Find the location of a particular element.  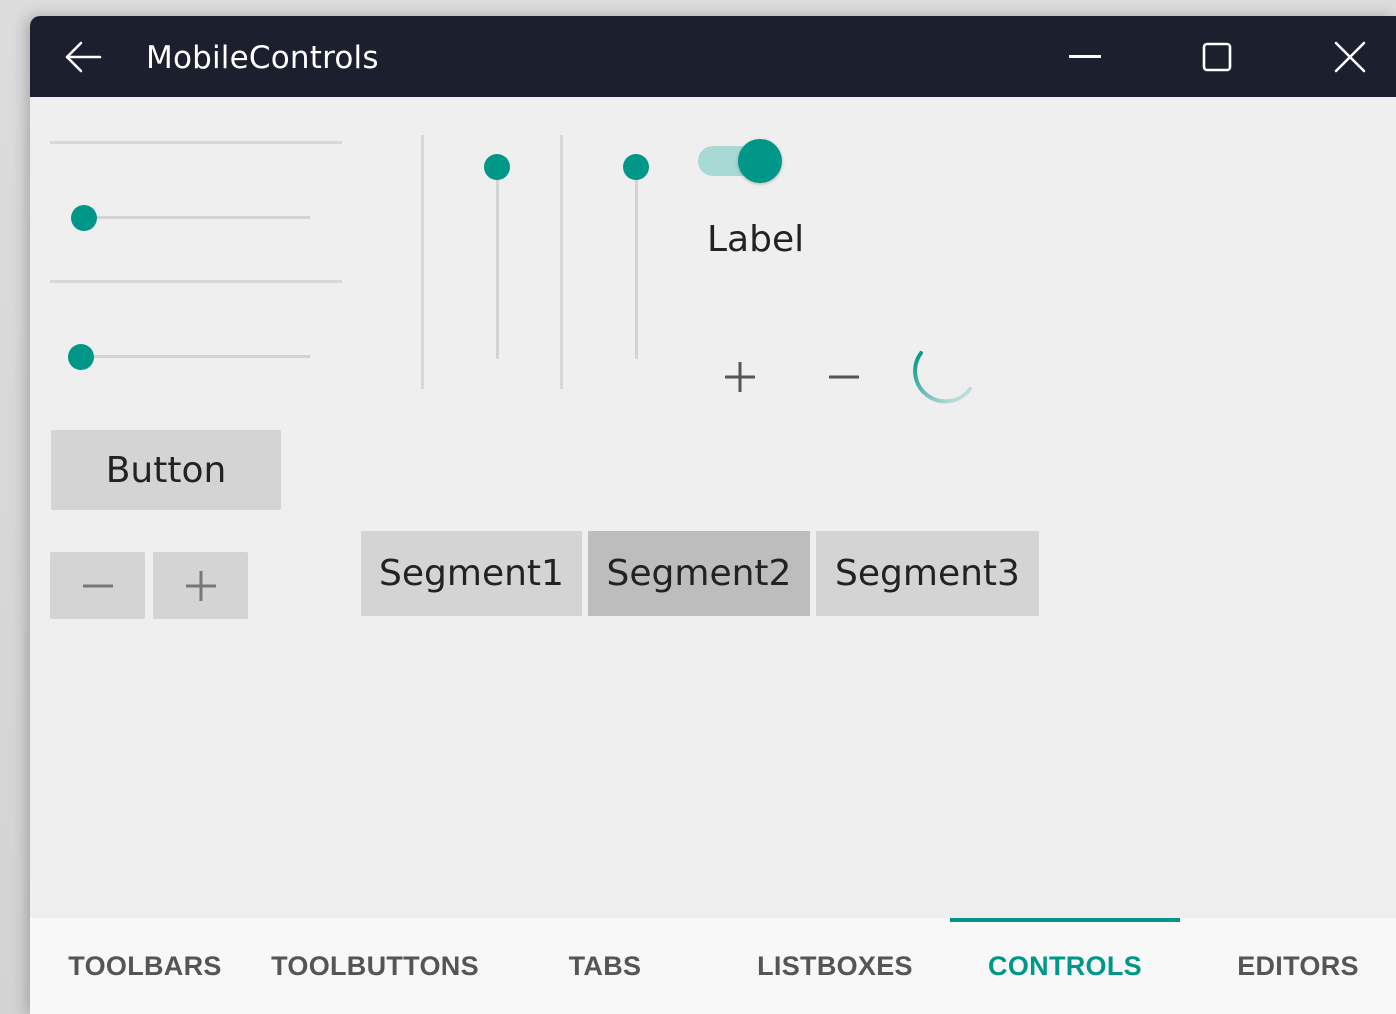

back-arrow-icon is located at coordinates (83, 56).